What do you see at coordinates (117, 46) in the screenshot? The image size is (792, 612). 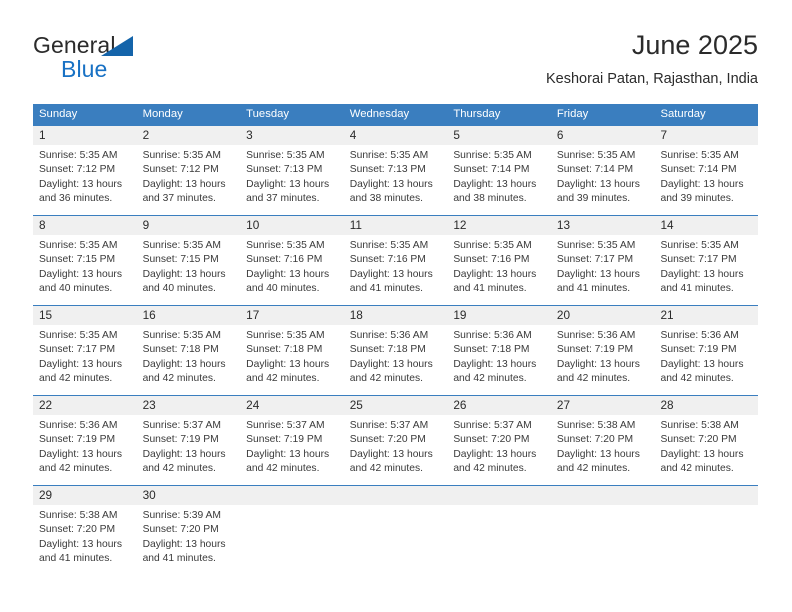 I see `logo-triangle-icon` at bounding box center [117, 46].